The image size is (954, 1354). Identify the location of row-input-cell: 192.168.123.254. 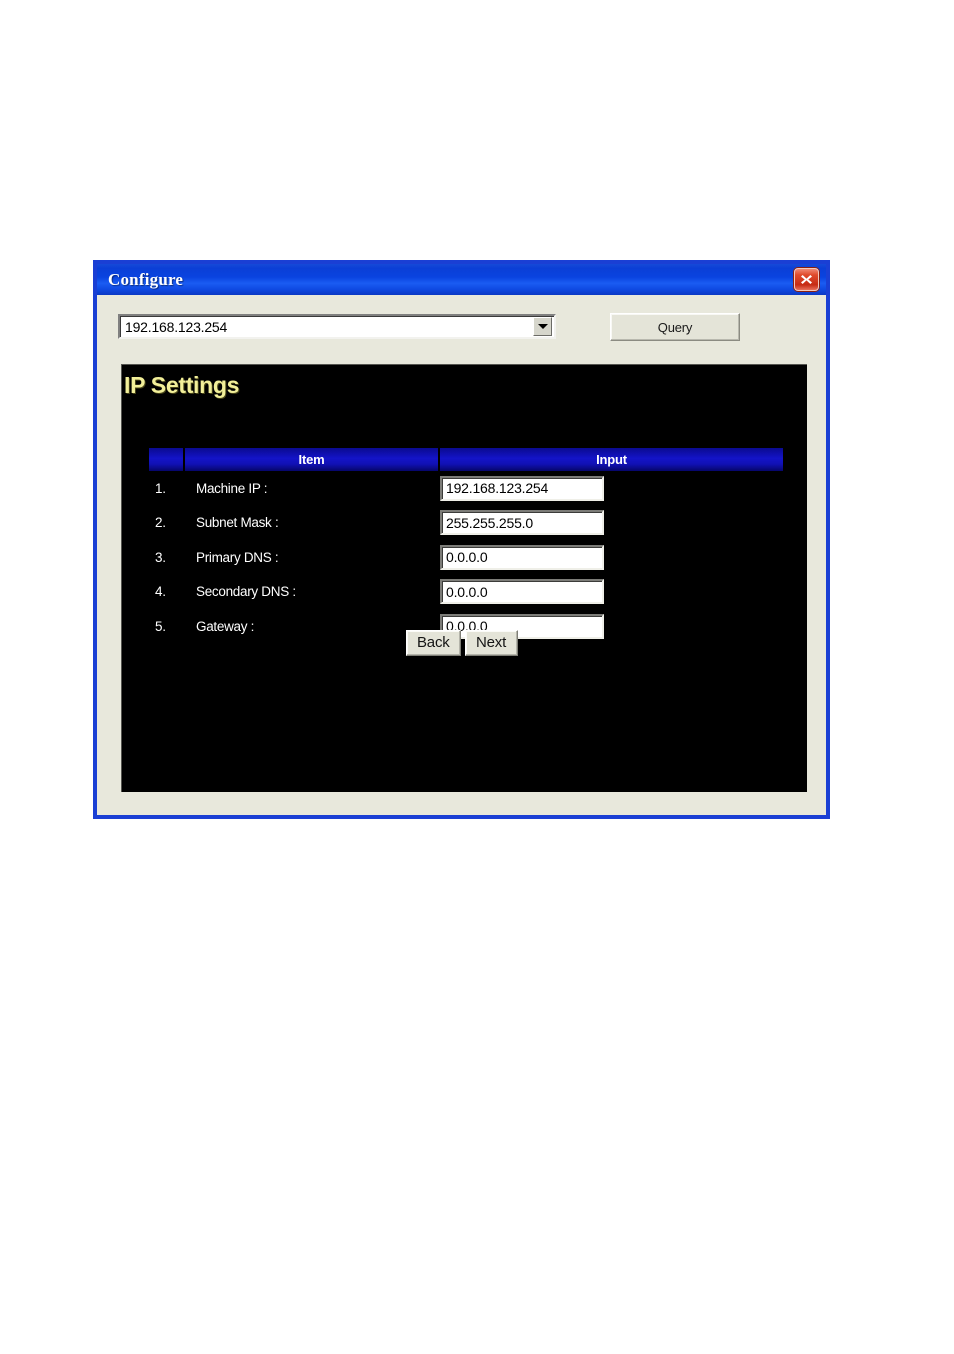
(611, 488).